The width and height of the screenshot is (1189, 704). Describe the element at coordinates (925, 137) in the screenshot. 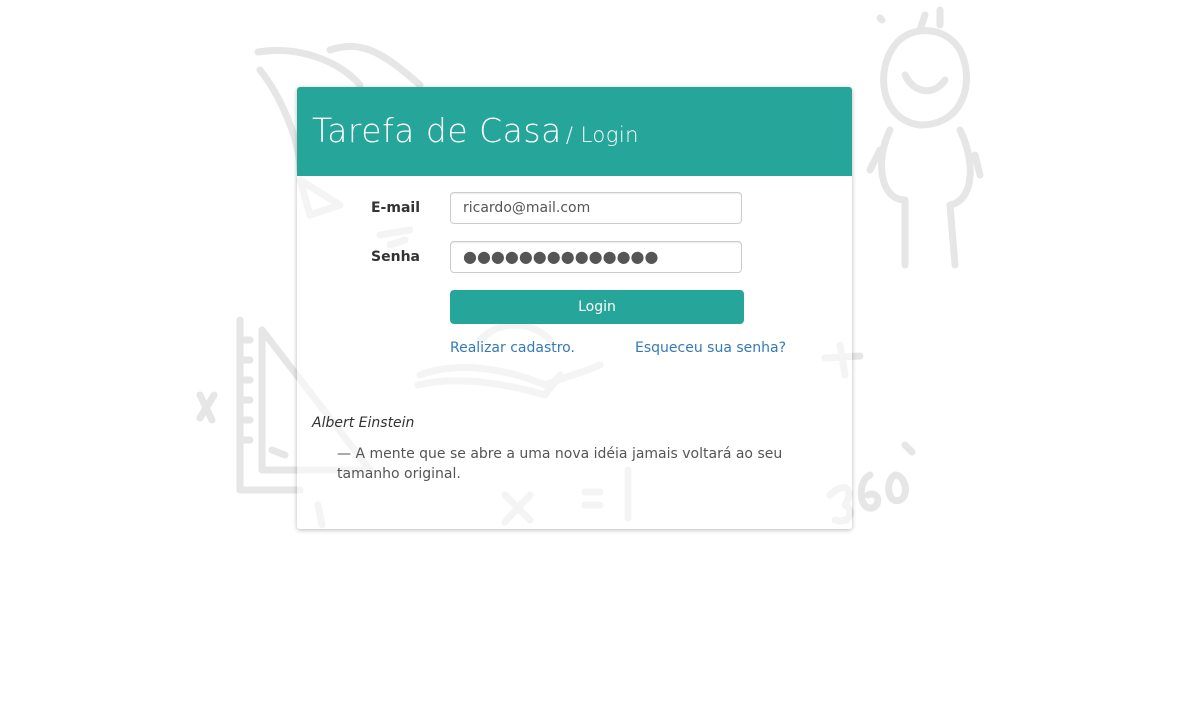

I see `stick-figure-doodle-icon` at that location.